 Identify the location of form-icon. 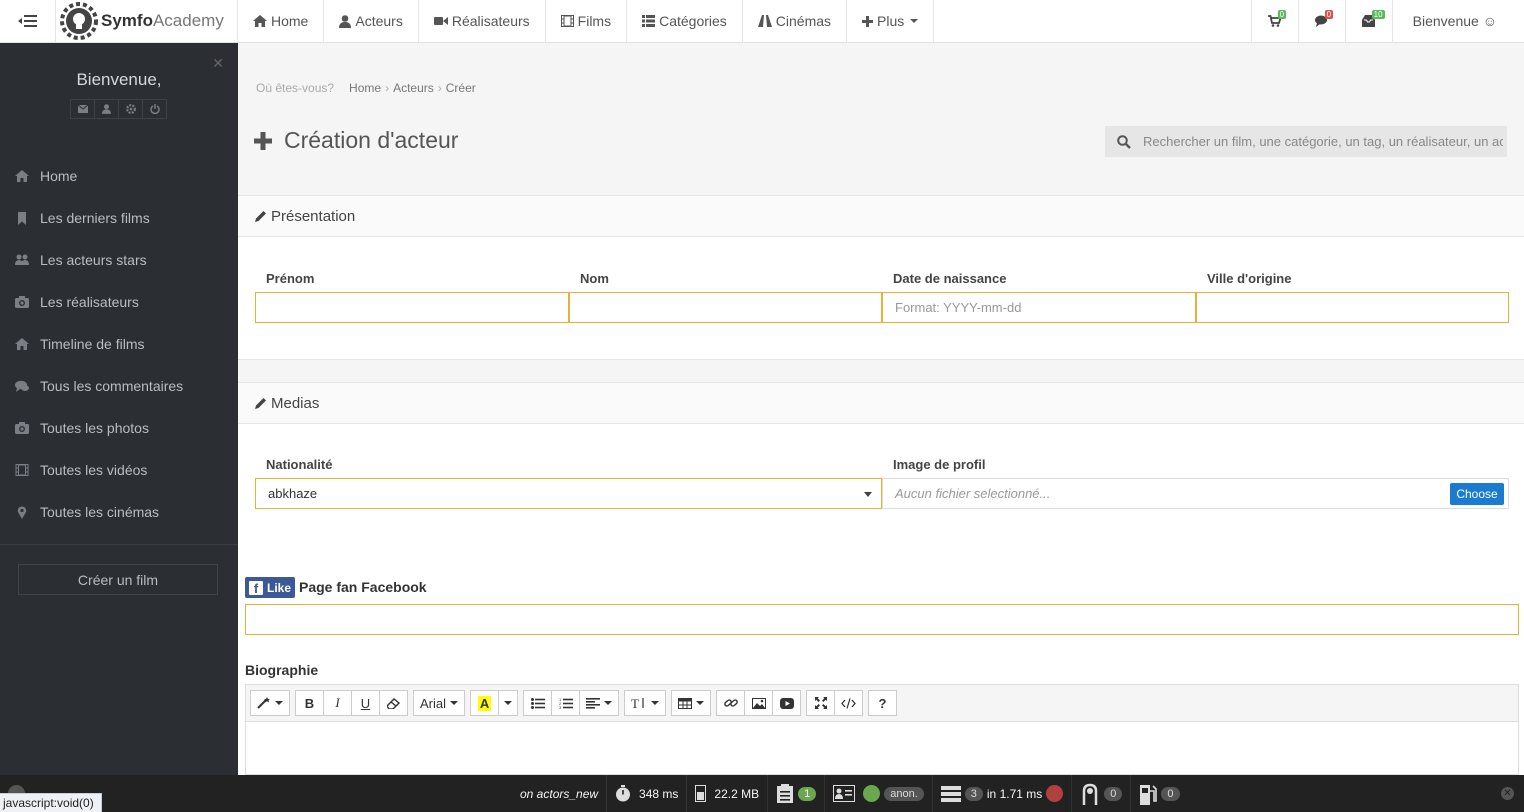
(785, 793).